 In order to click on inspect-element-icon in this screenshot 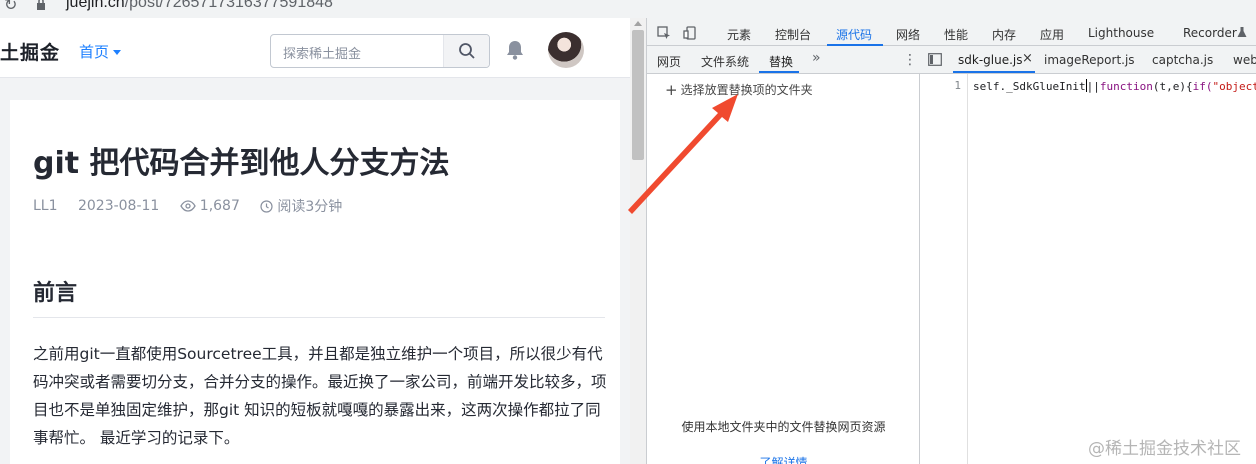, I will do `click(664, 33)`.